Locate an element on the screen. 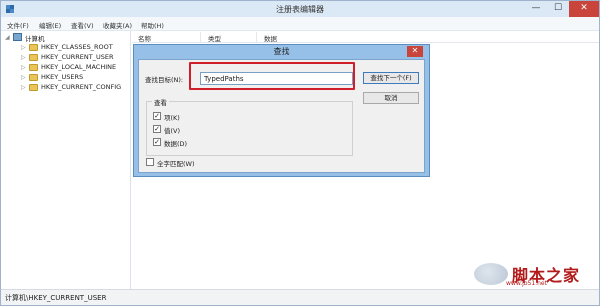  menu-help: 帮助(H) is located at coordinates (152, 25).